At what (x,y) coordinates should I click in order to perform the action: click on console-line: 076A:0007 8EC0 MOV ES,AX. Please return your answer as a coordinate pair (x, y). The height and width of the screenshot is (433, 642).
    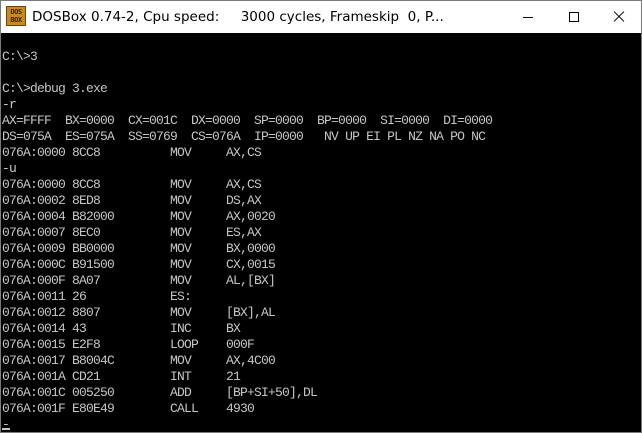
    Looking at the image, I should click on (132, 232).